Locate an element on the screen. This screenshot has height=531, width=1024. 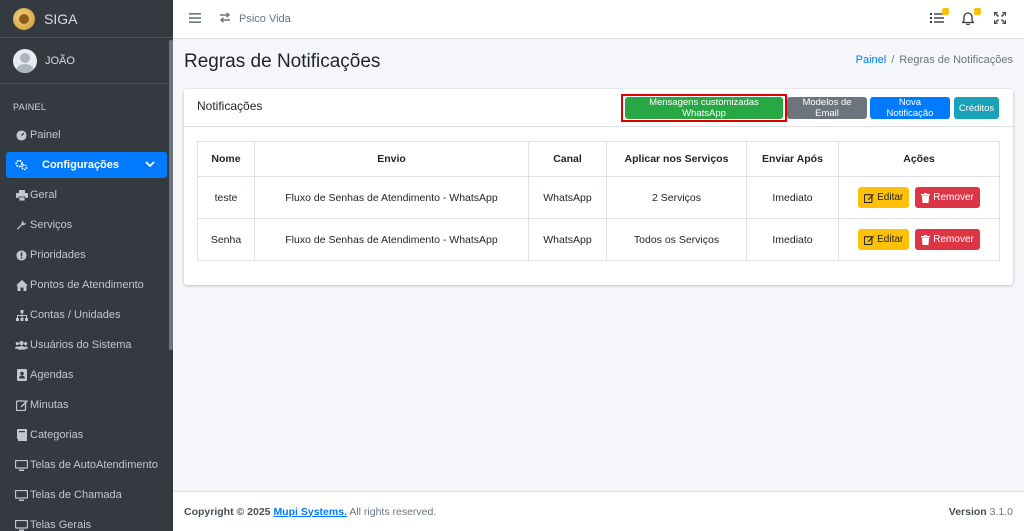
sidebar-item-categorias: Categorias is located at coordinates (86, 435).